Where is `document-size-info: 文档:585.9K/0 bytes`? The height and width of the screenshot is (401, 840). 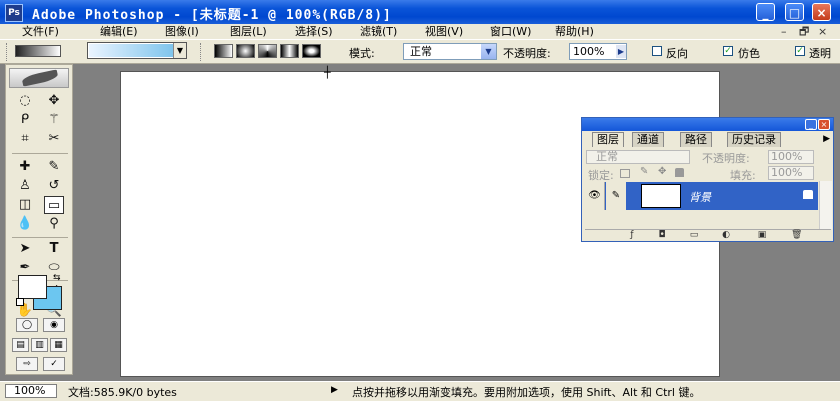
document-size-info: 文档:585.9K/0 bytes is located at coordinates (122, 392).